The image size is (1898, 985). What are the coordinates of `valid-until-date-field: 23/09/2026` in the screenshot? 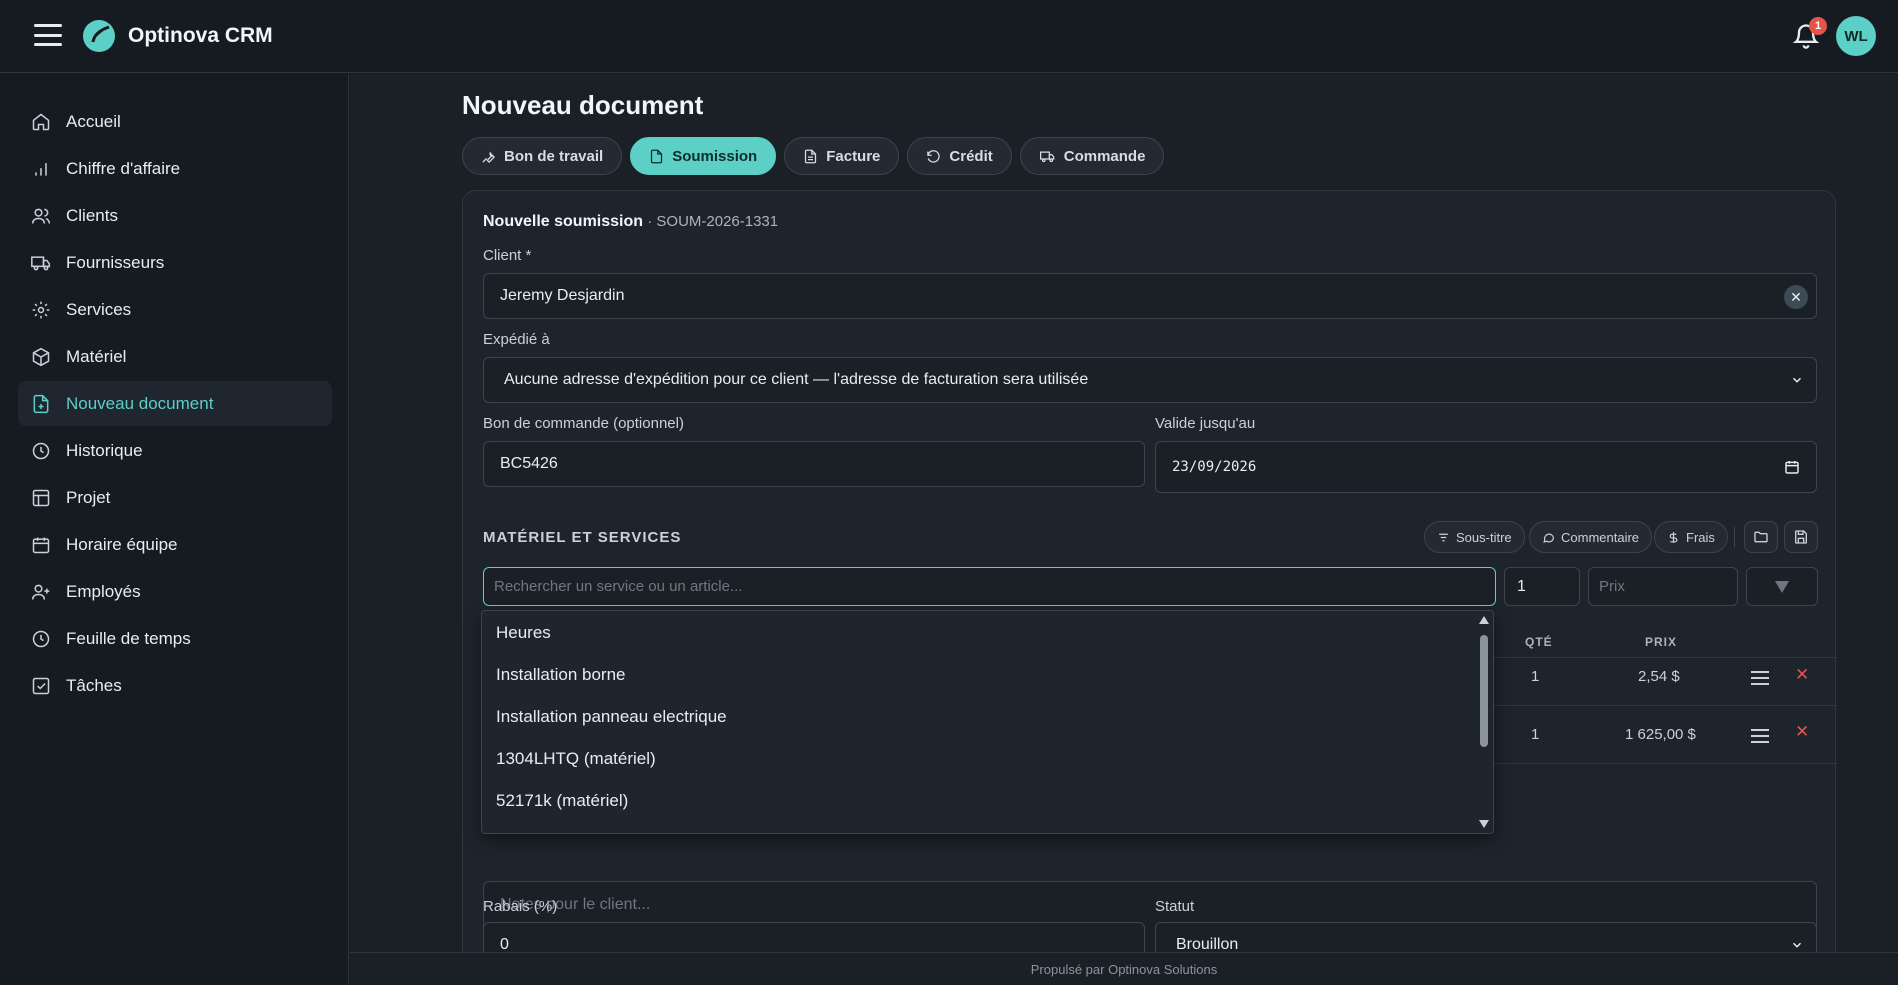 It's located at (1486, 467).